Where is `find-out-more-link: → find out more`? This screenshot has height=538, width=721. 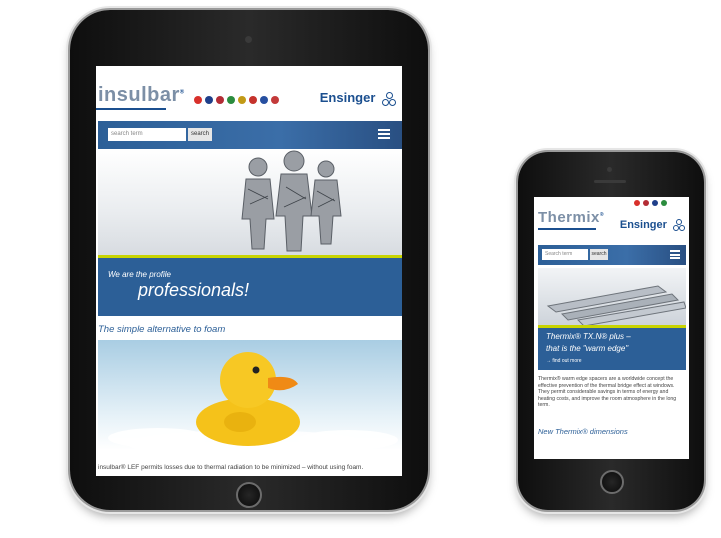
find-out-more-link: → find out more is located at coordinates (564, 361).